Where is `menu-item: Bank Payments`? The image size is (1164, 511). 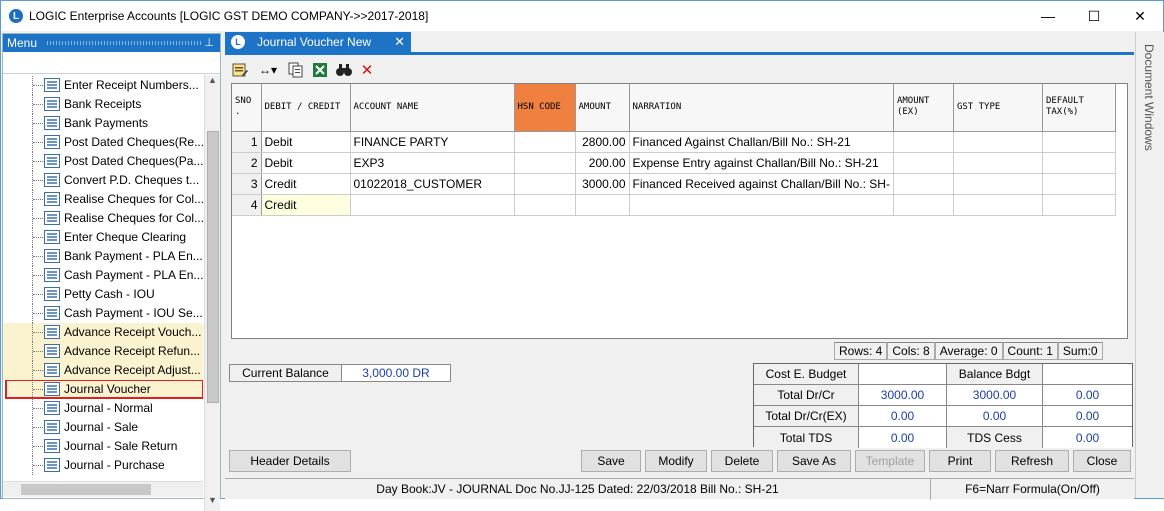
menu-item: Bank Payments is located at coordinates (103, 123).